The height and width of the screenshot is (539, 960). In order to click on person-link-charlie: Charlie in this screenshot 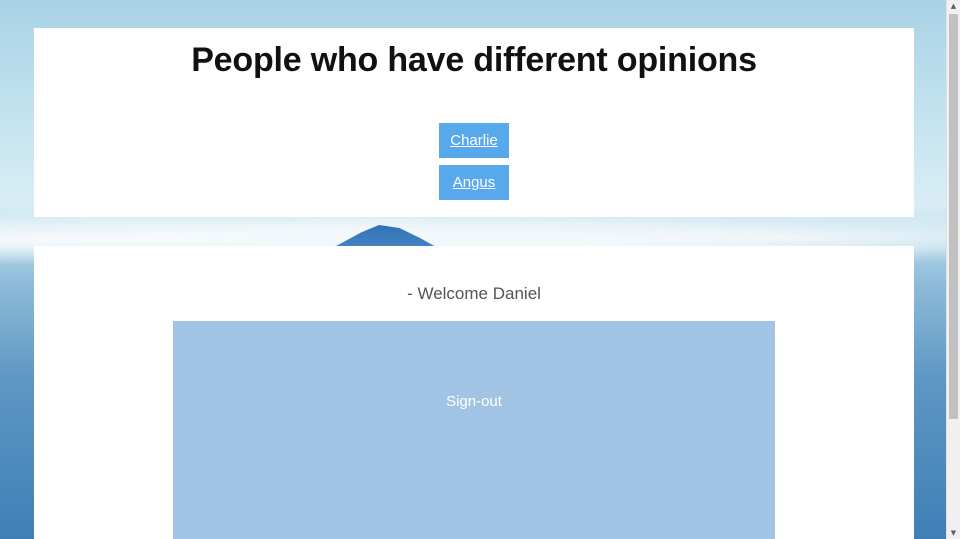, I will do `click(474, 140)`.